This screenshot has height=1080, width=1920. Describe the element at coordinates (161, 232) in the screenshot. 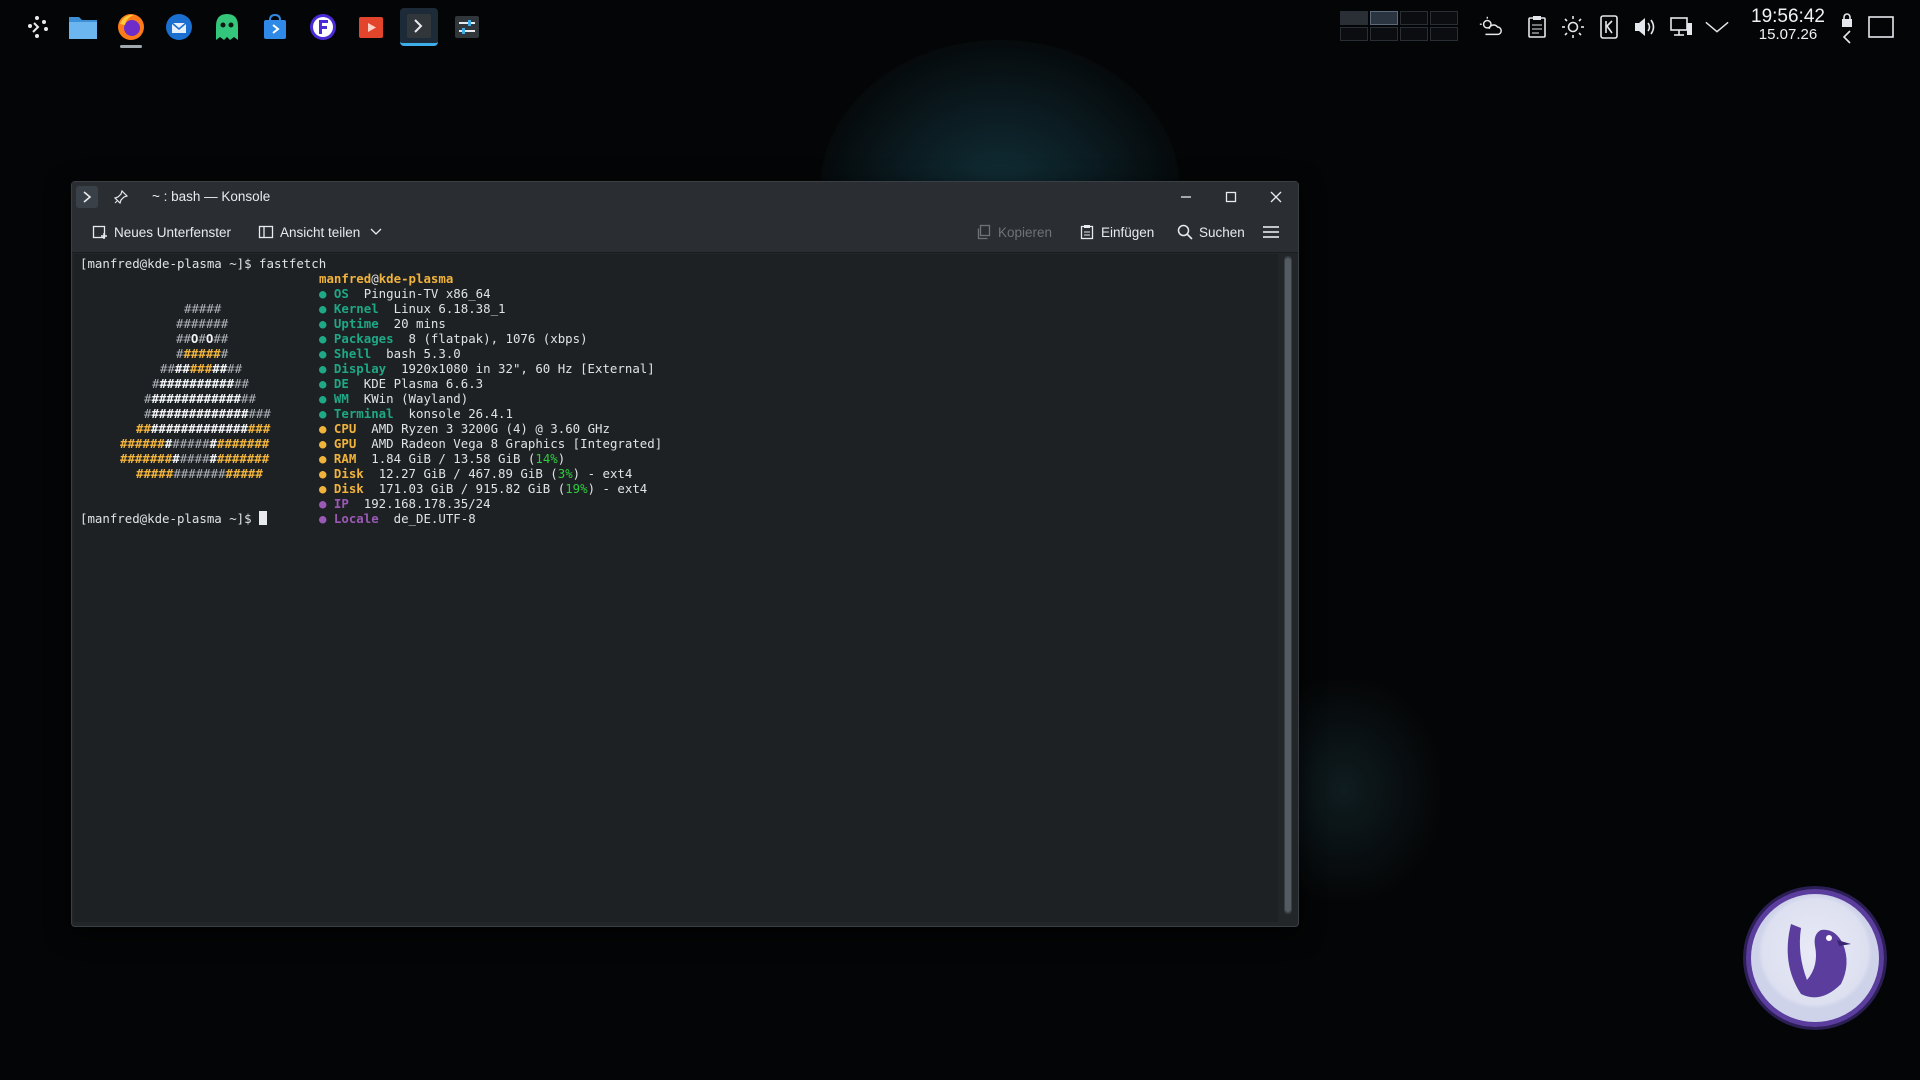

I see `new-tab-button: Neues Unterfenster` at that location.